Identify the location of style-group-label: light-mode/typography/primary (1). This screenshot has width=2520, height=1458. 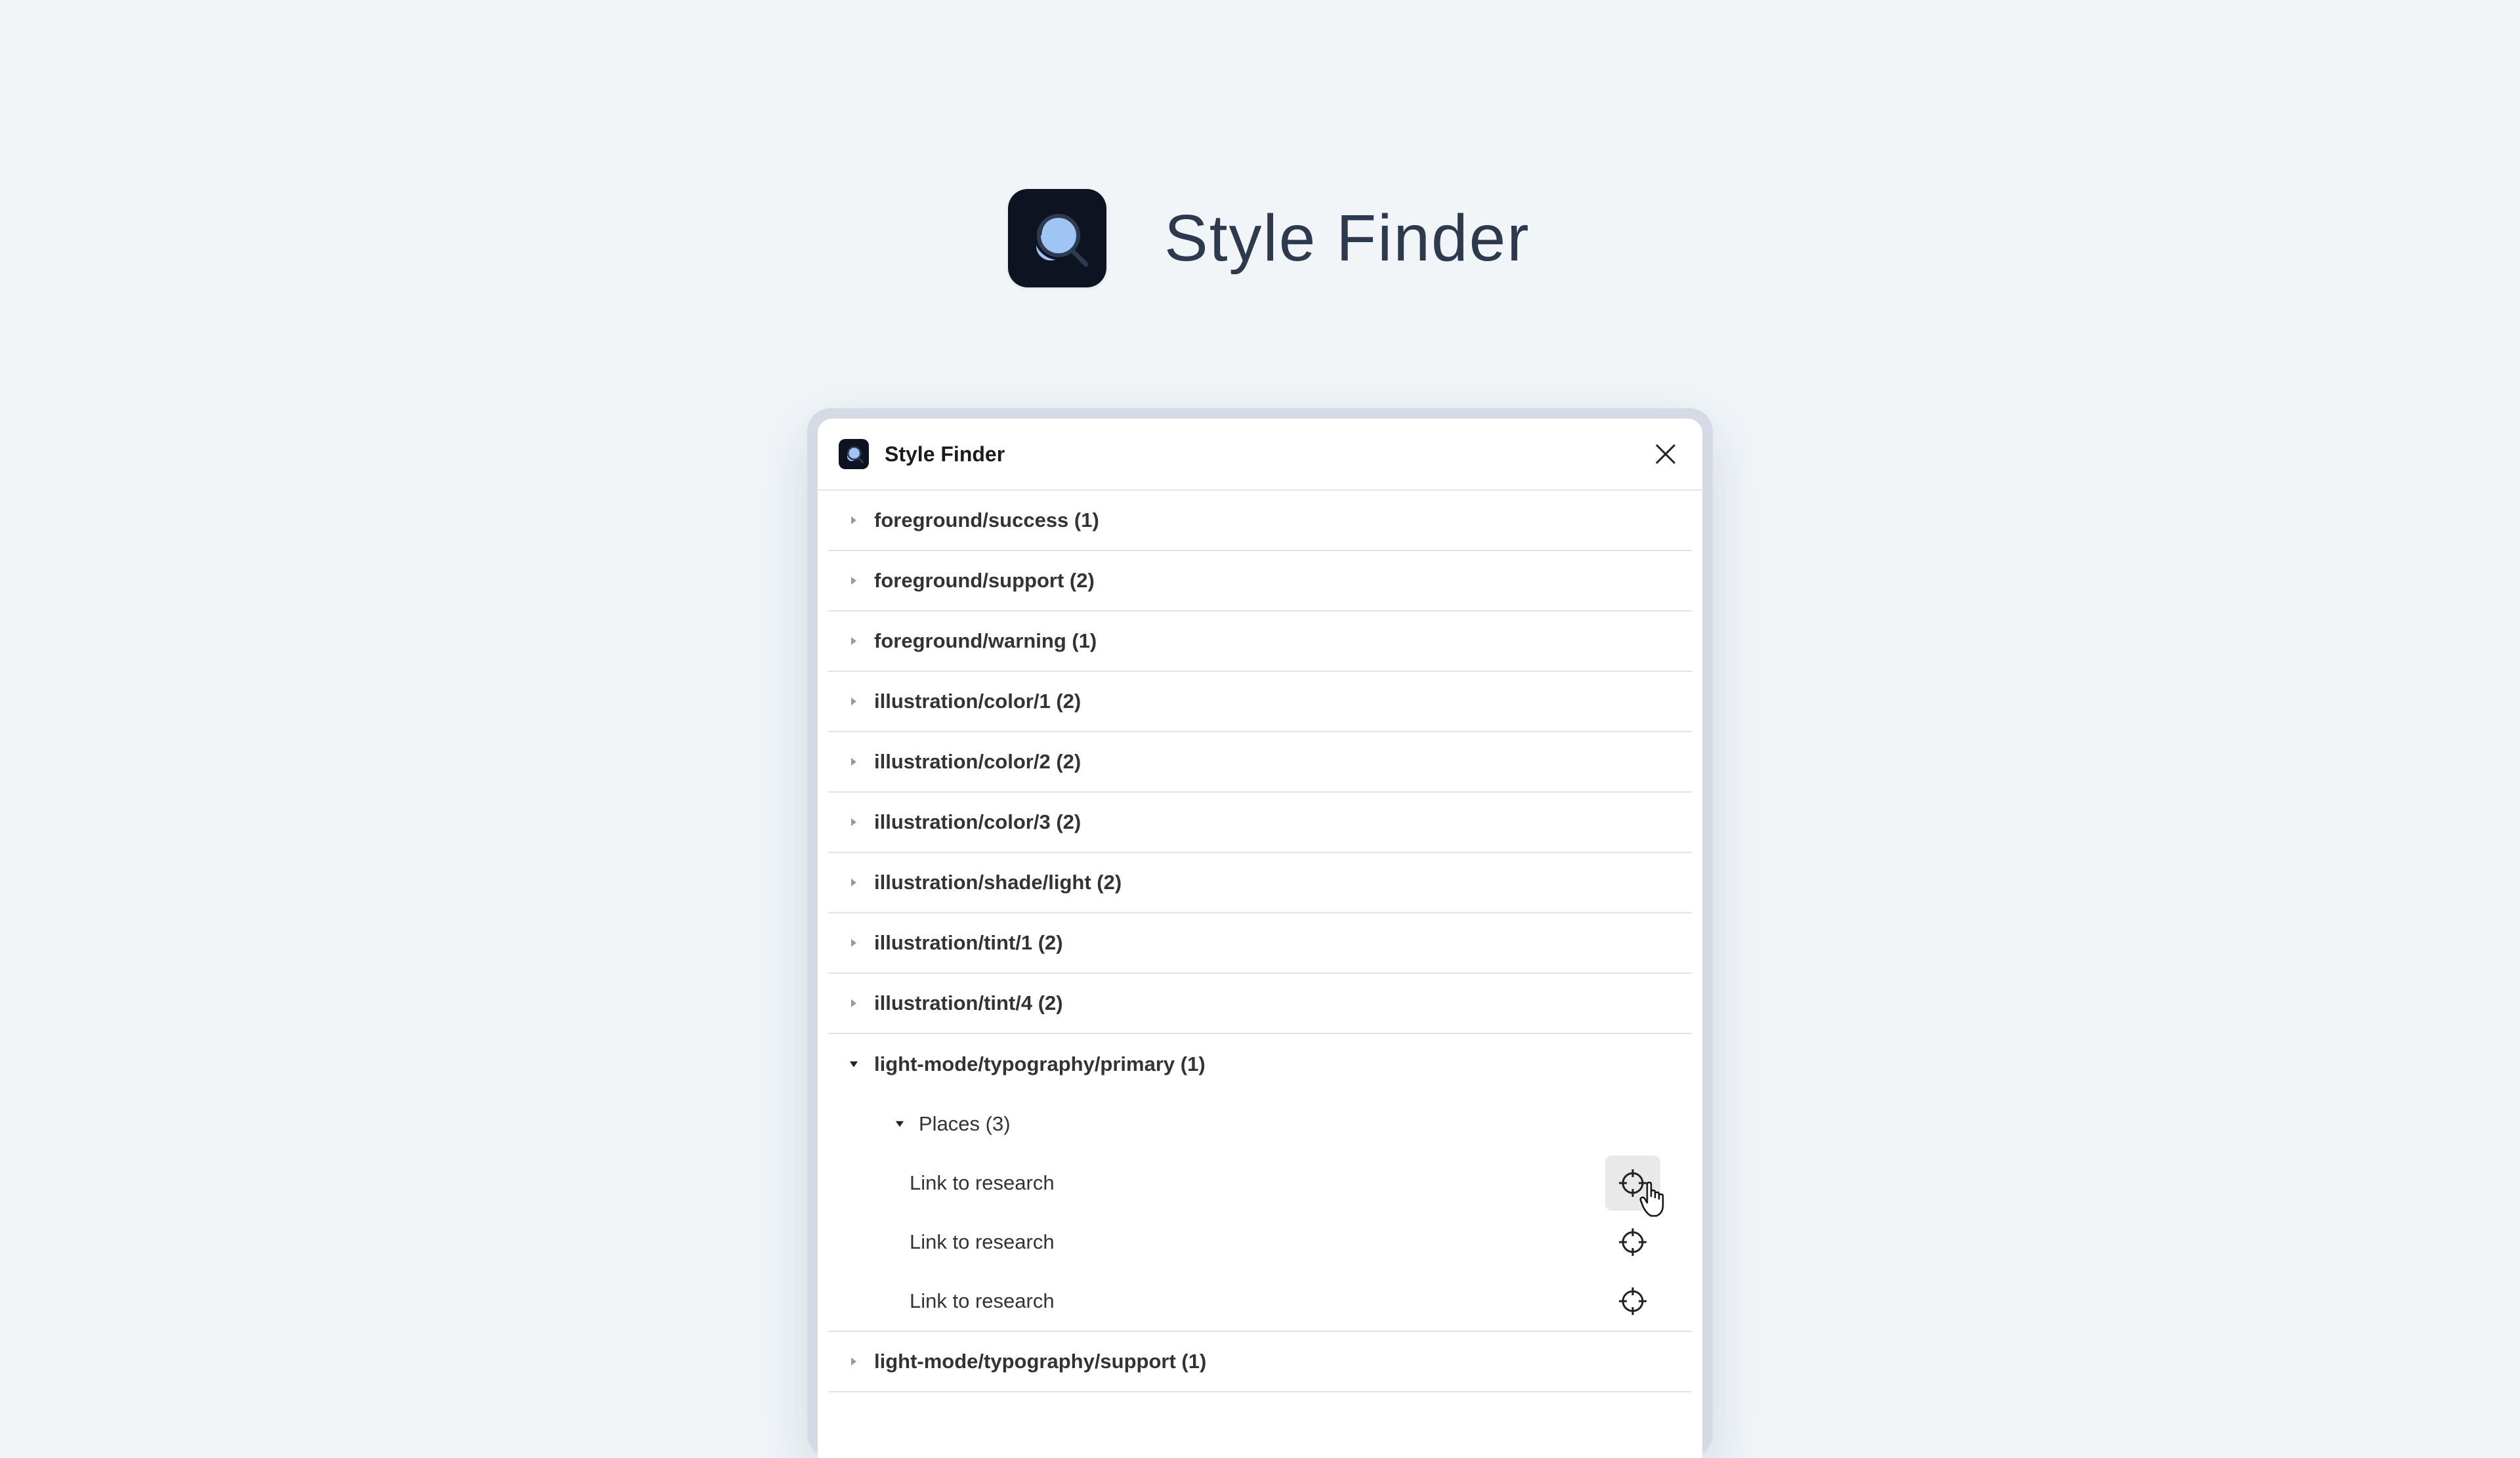
(1040, 1063).